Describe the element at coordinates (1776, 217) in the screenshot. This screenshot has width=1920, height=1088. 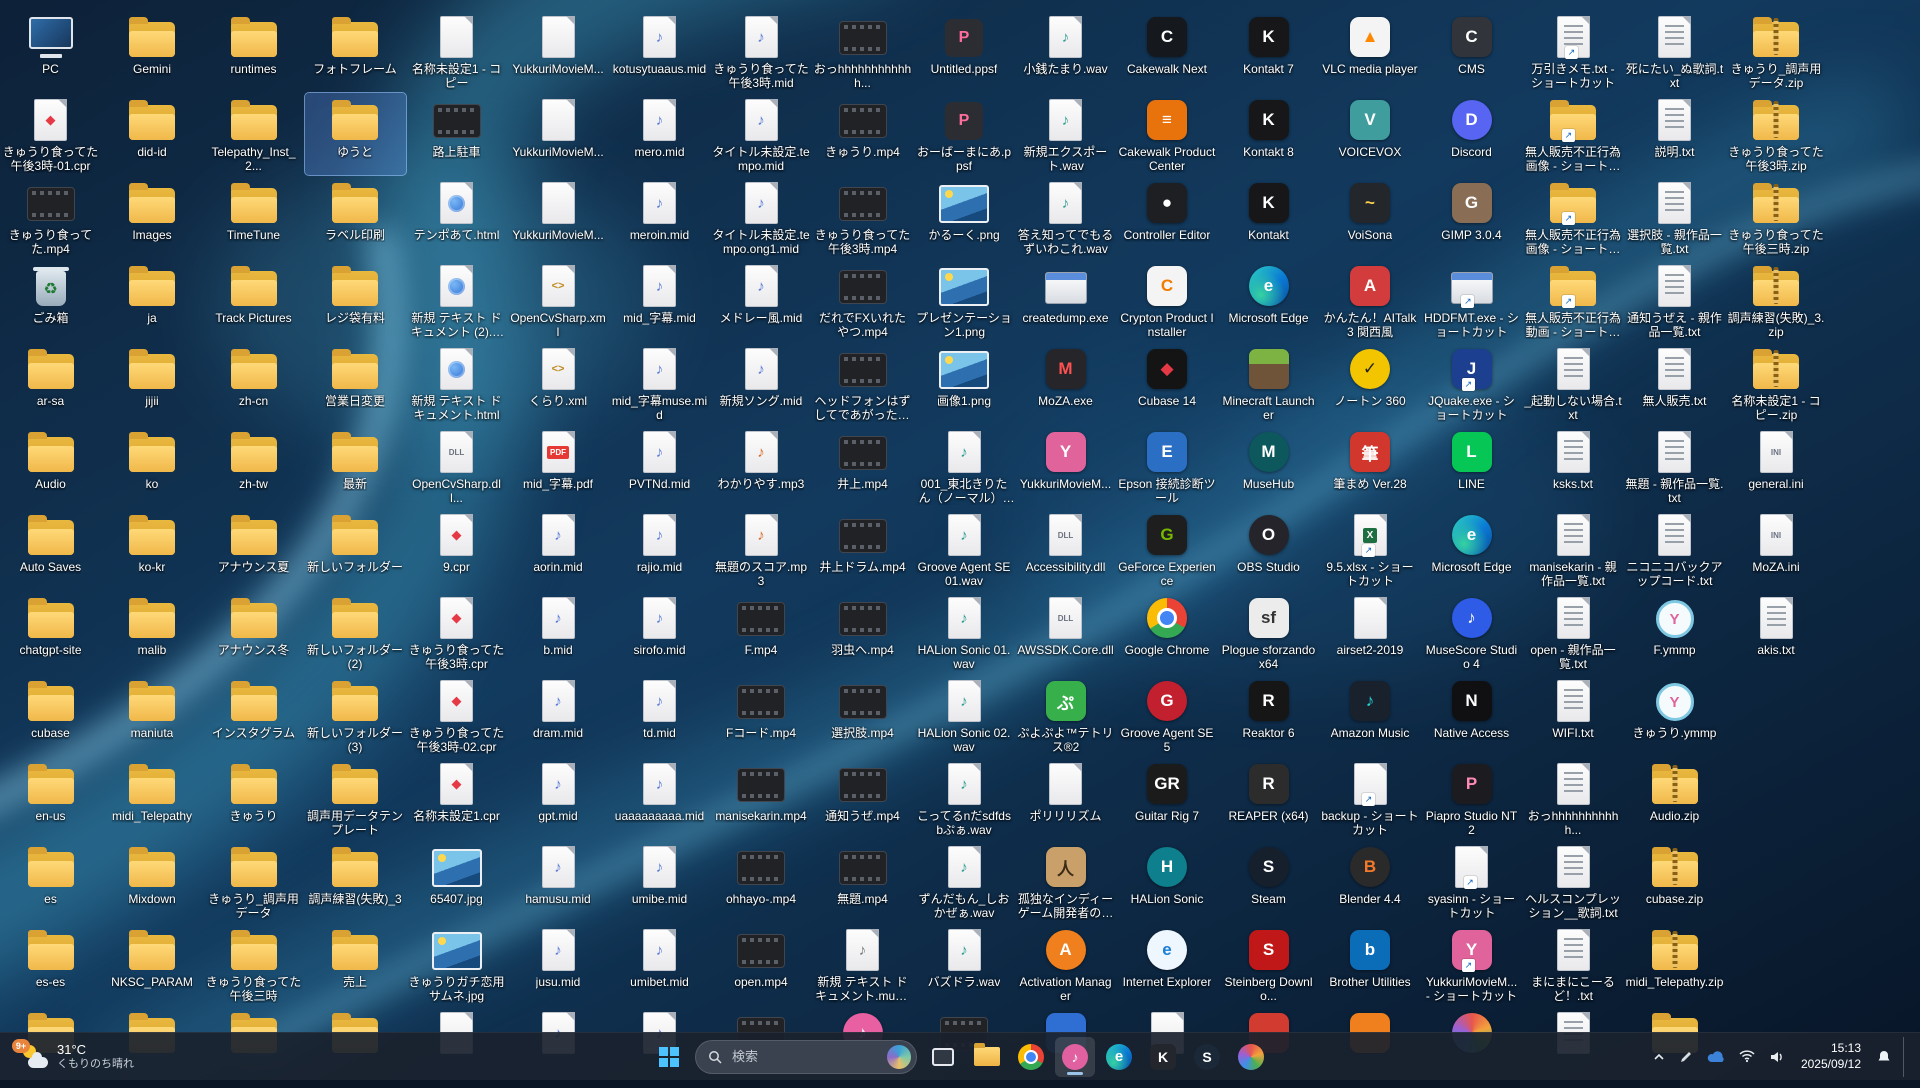
I see `desktop-icon: きゅうり食ってた午後三時.zip` at that location.